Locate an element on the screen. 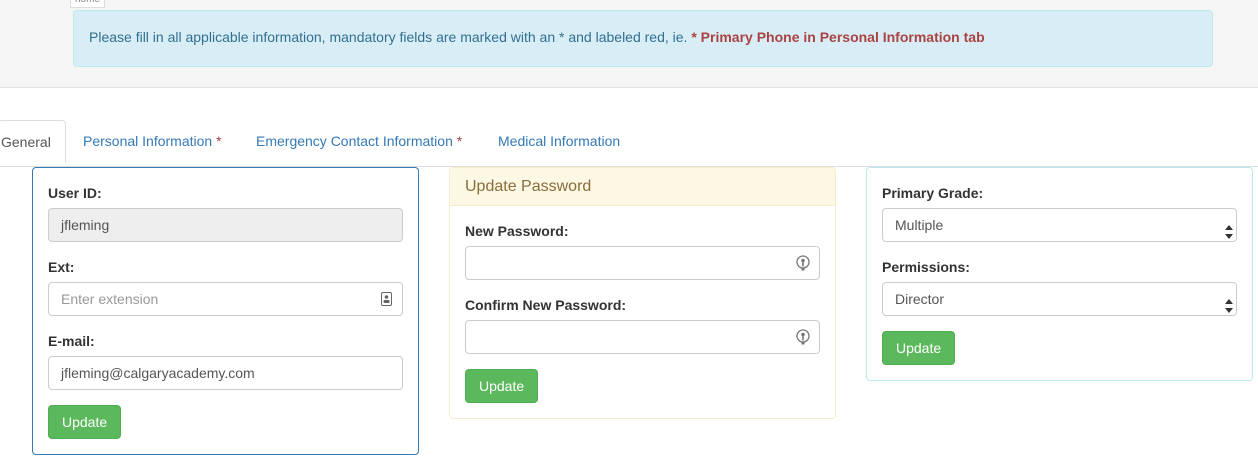 The height and width of the screenshot is (476, 1258). user-id-value: jfleming is located at coordinates (85, 225).